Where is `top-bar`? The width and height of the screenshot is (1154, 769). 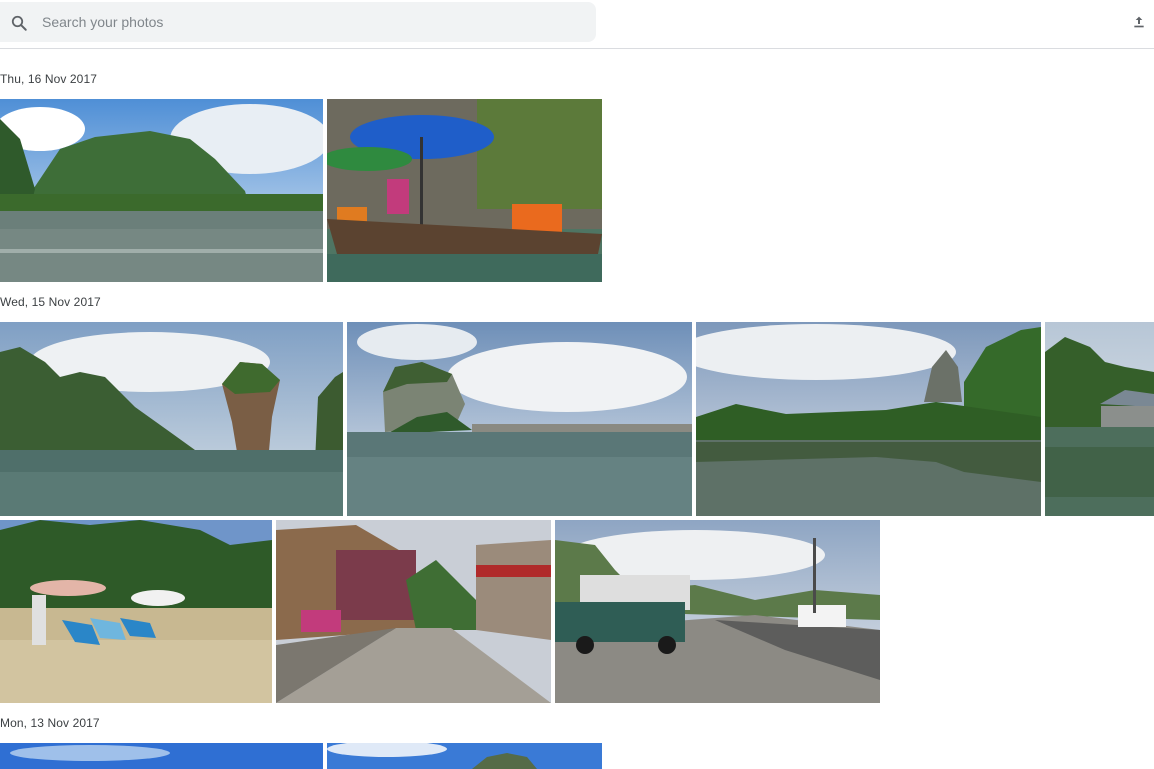 top-bar is located at coordinates (577, 24).